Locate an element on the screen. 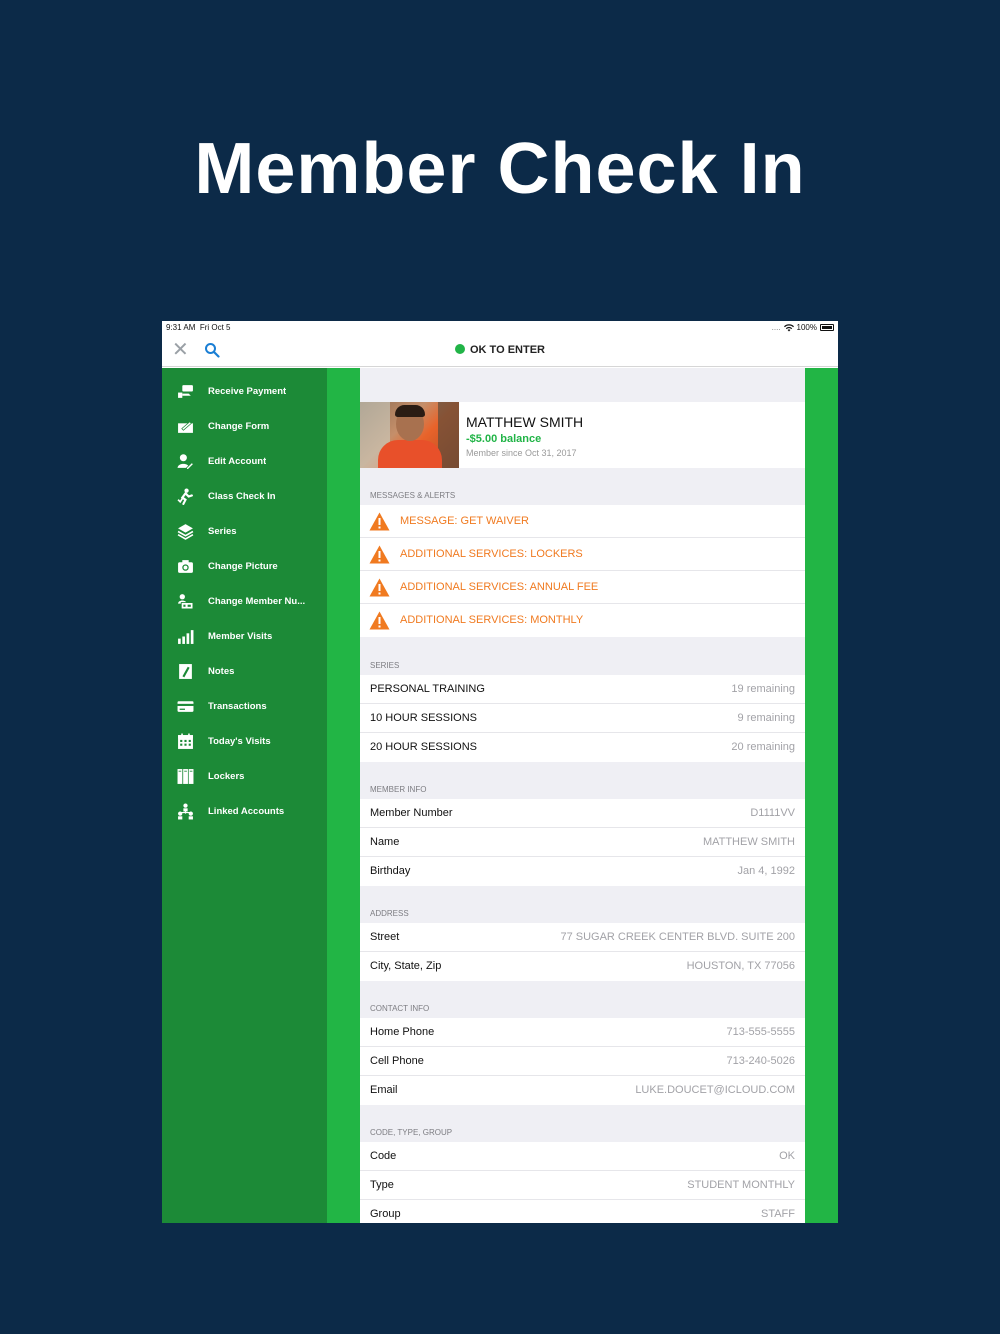 The width and height of the screenshot is (1000, 1334). alert-row: ADDITIONAL SERVICES: MONTHLY is located at coordinates (582, 620).